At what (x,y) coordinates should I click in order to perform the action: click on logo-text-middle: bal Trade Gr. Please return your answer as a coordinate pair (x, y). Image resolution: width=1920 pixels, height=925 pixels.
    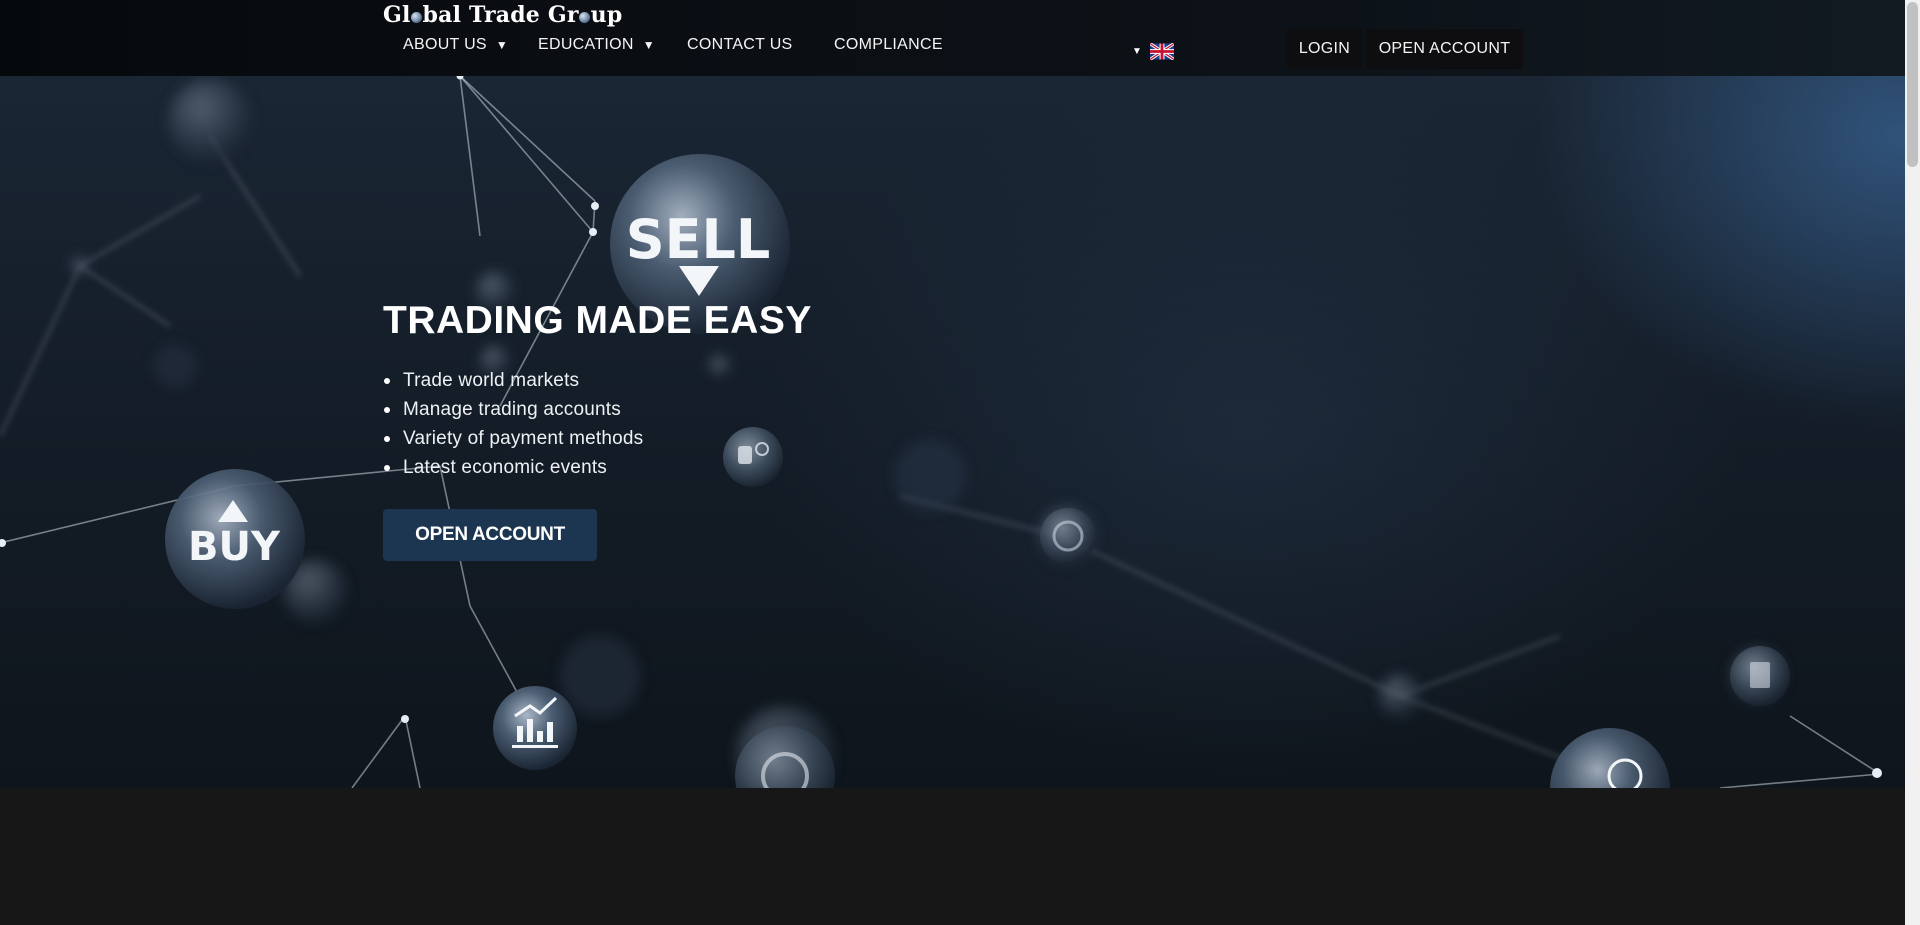
    Looking at the image, I should click on (500, 15).